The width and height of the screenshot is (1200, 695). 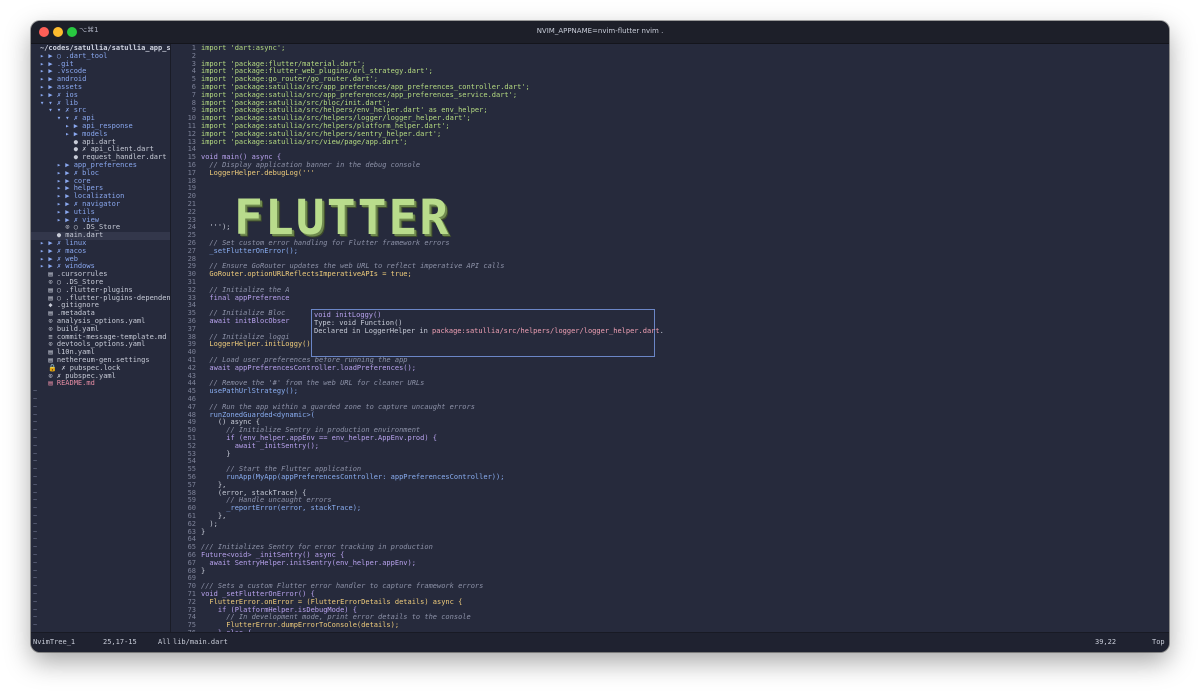 I want to click on code-text: usePathUrlStrategy();, so click(x=249, y=391).